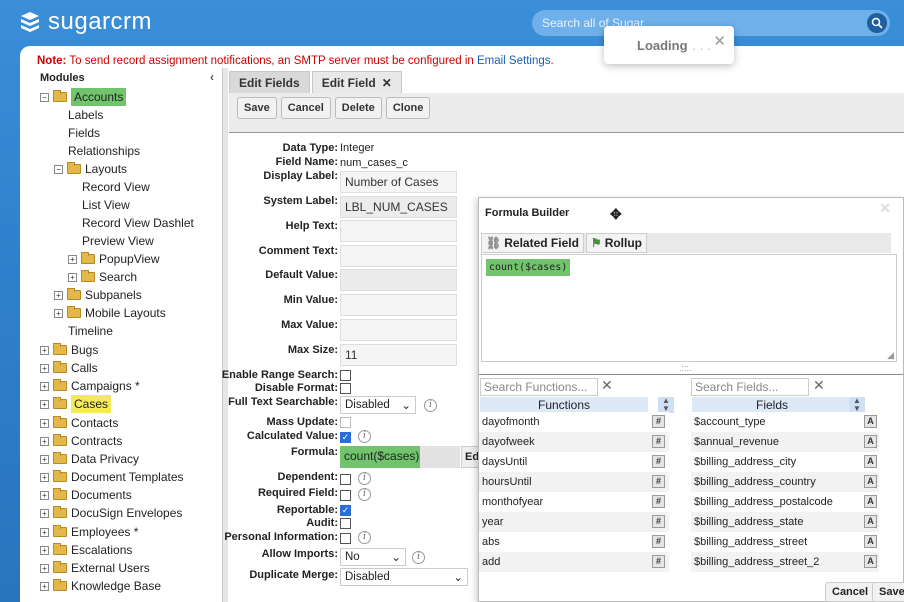  What do you see at coordinates (574, 522) in the screenshot?
I see `function-item: year` at bounding box center [574, 522].